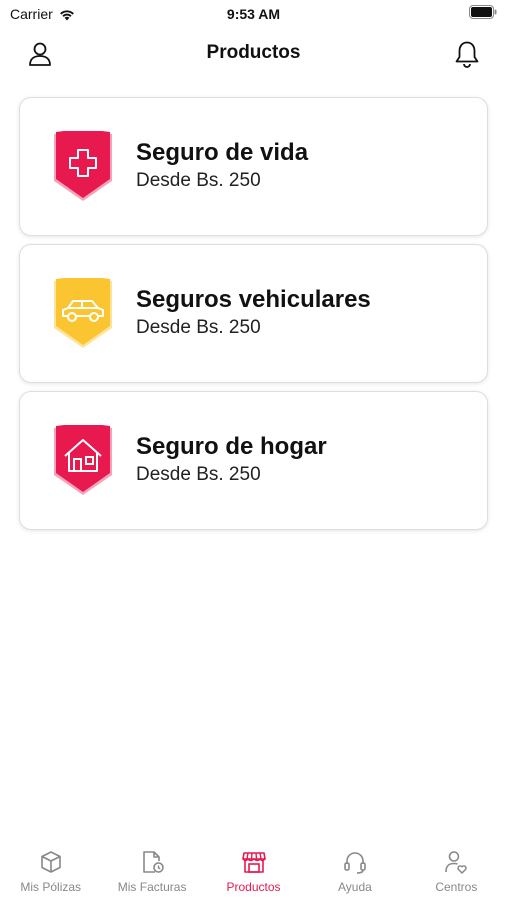 This screenshot has height=900, width=507. What do you see at coordinates (222, 152) in the screenshot?
I see `product-title: Seguro de vida` at bounding box center [222, 152].